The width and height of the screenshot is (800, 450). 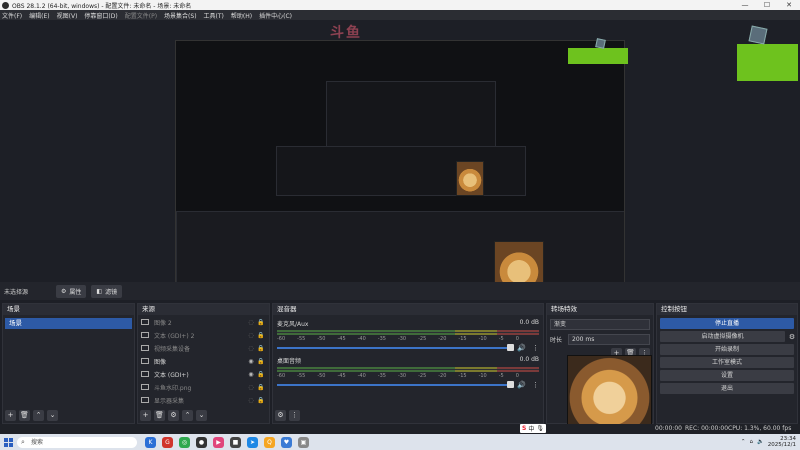 What do you see at coordinates (743, 442) in the screenshot?
I see `tray-chevron-icon: ⌃` at bounding box center [743, 442].